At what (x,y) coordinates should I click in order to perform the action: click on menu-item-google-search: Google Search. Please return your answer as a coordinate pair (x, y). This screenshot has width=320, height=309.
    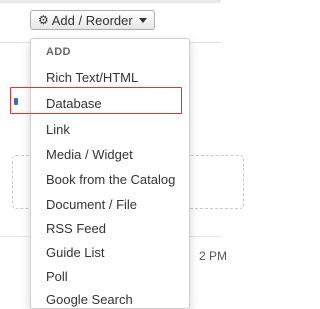
    Looking at the image, I should click on (89, 299).